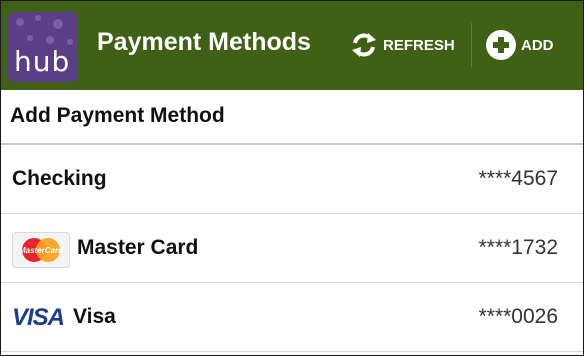 The width and height of the screenshot is (584, 356). I want to click on refresh-label: REFRESH, so click(419, 45).